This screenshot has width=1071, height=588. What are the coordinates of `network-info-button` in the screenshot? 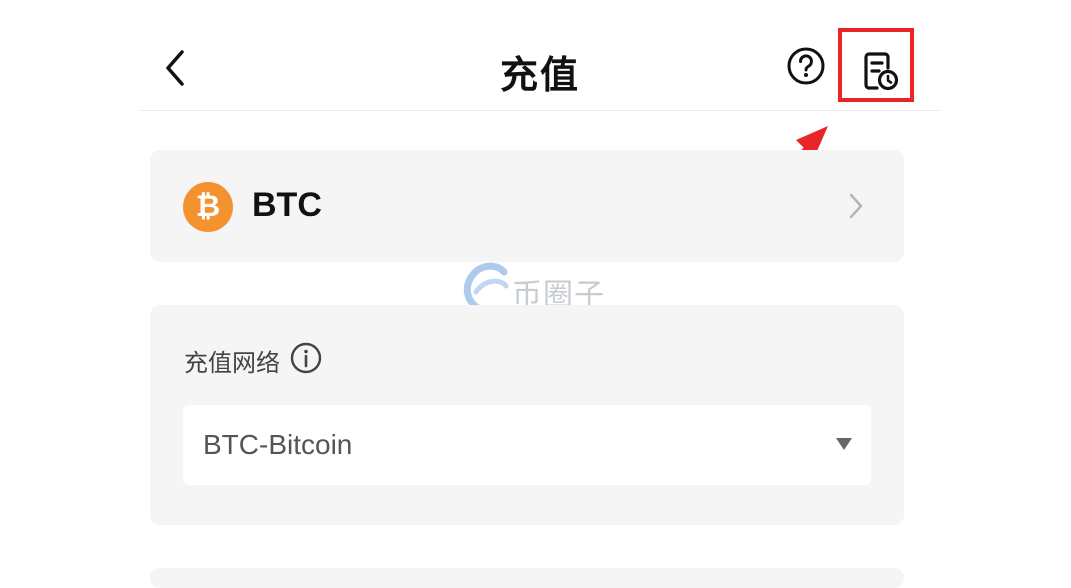 It's located at (306, 358).